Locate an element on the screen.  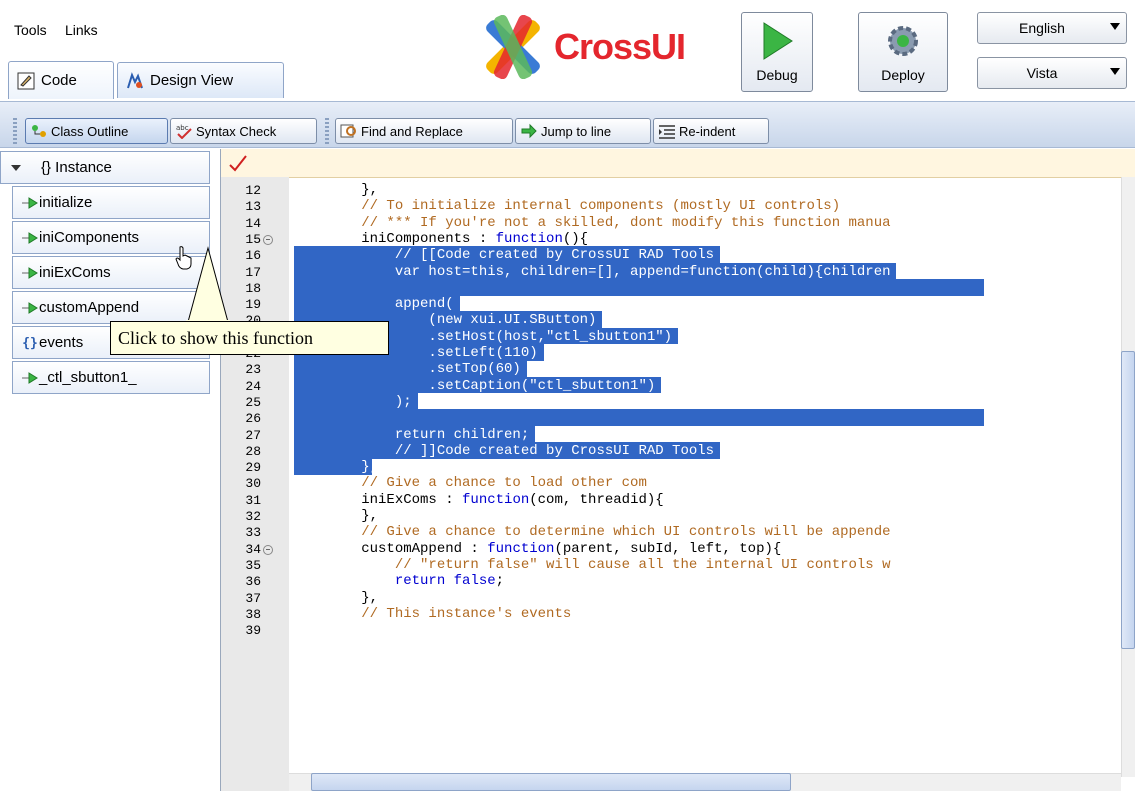
code-icon is located at coordinates (26, 81).